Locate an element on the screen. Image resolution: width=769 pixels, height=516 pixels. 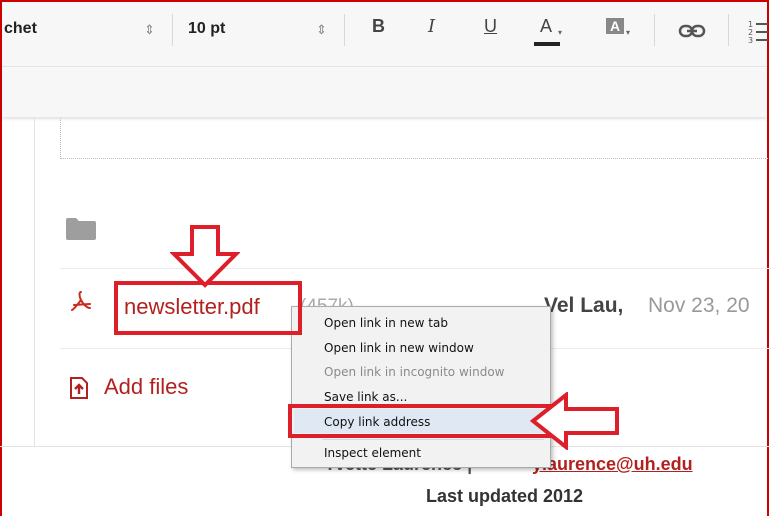
left-arrow-icon is located at coordinates (574, 421).